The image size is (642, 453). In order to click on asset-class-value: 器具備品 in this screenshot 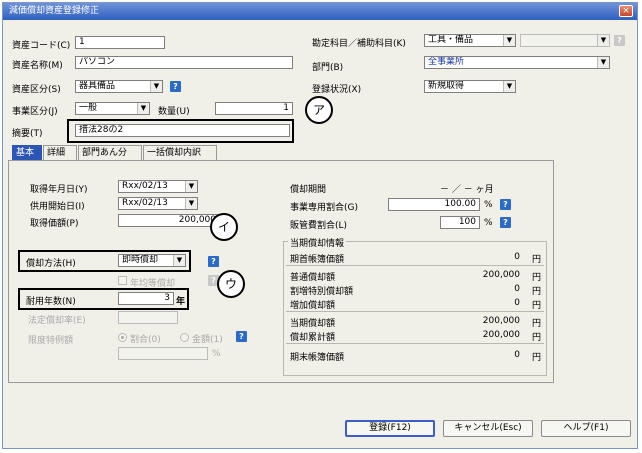, I will do `click(97, 86)`.